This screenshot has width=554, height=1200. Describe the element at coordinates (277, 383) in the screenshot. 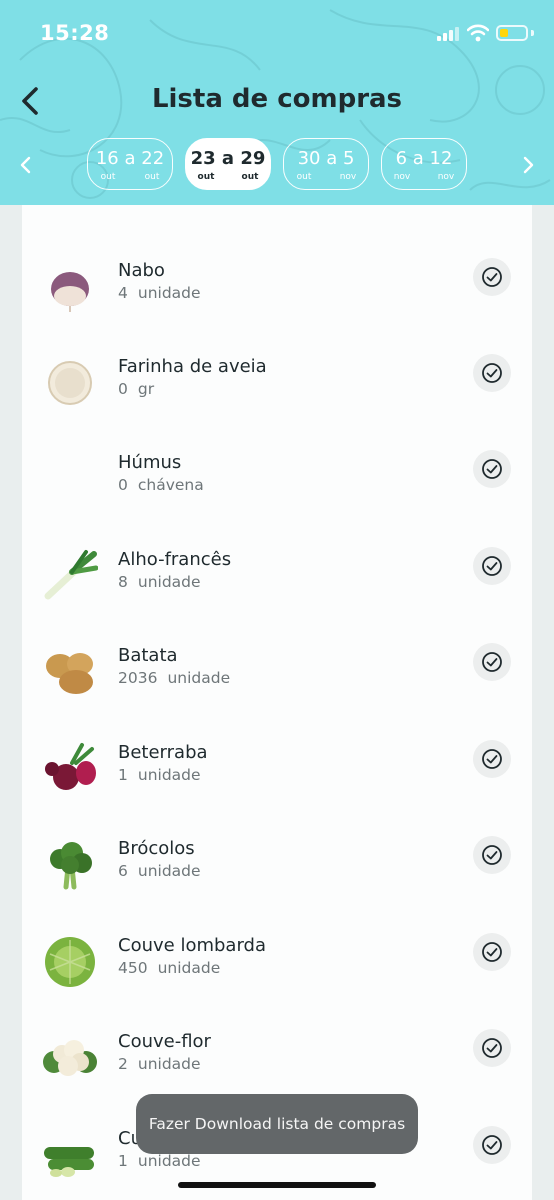

I see `list-item: Farinha de aveia 0 gr` at that location.